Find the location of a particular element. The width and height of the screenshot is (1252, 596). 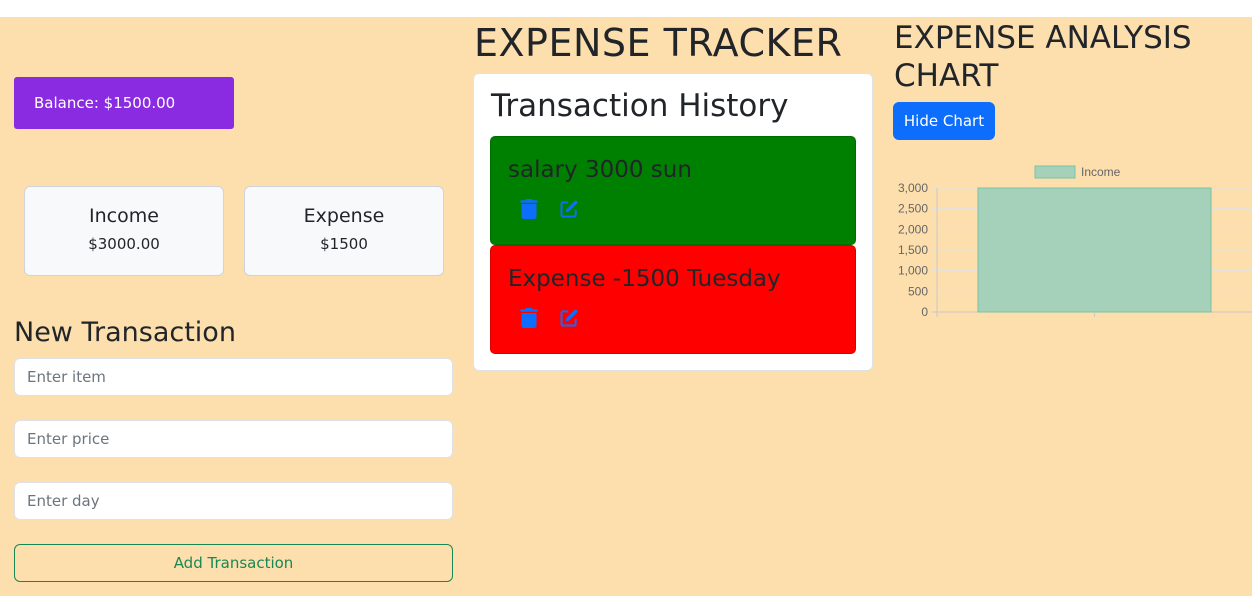

y-tick-label: 1,000 is located at coordinates (913, 271).